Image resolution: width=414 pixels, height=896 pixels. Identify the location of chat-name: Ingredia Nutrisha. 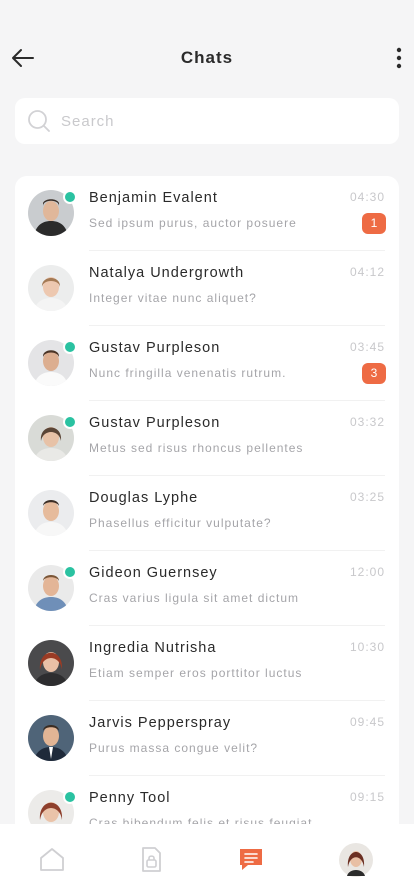
(153, 648).